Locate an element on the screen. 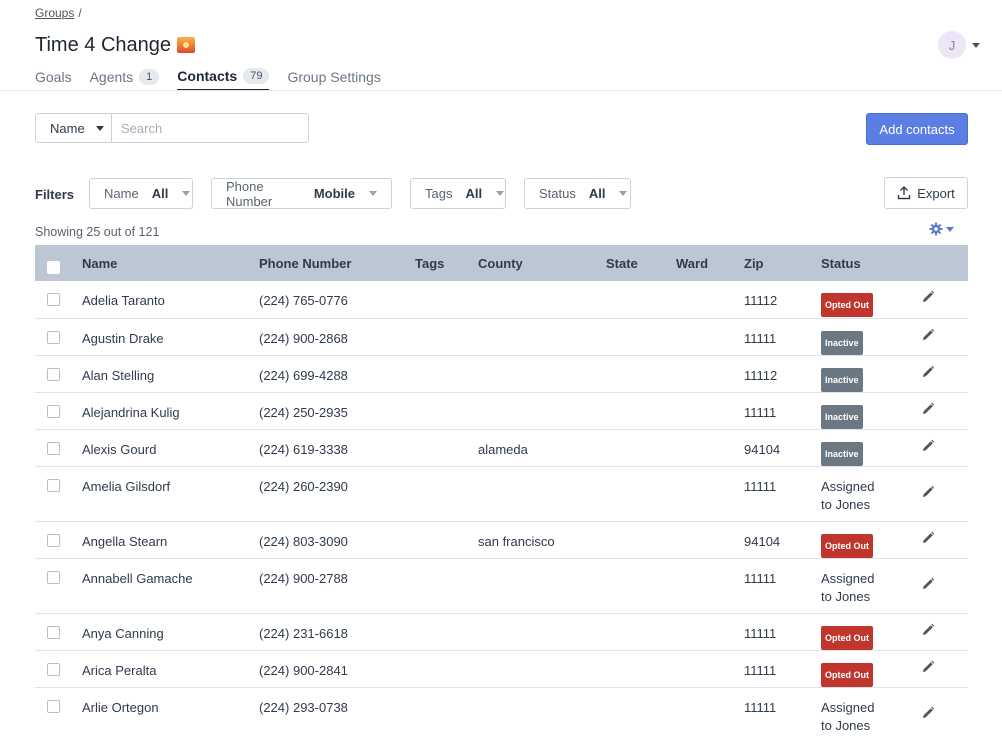 Image resolution: width=1002 pixels, height=742 pixels. column-header-zip: Zip is located at coordinates (782, 263).